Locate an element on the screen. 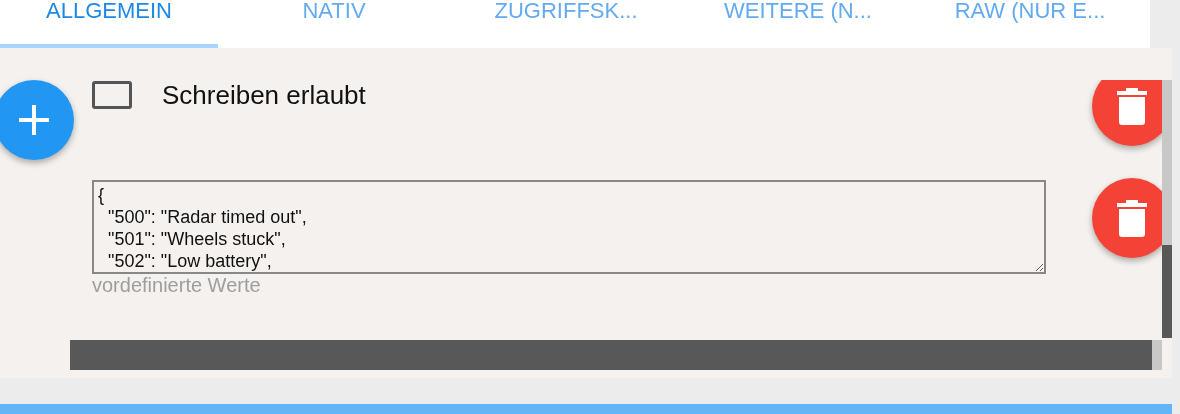 The width and height of the screenshot is (1180, 414). add-button is located at coordinates (37, 120).